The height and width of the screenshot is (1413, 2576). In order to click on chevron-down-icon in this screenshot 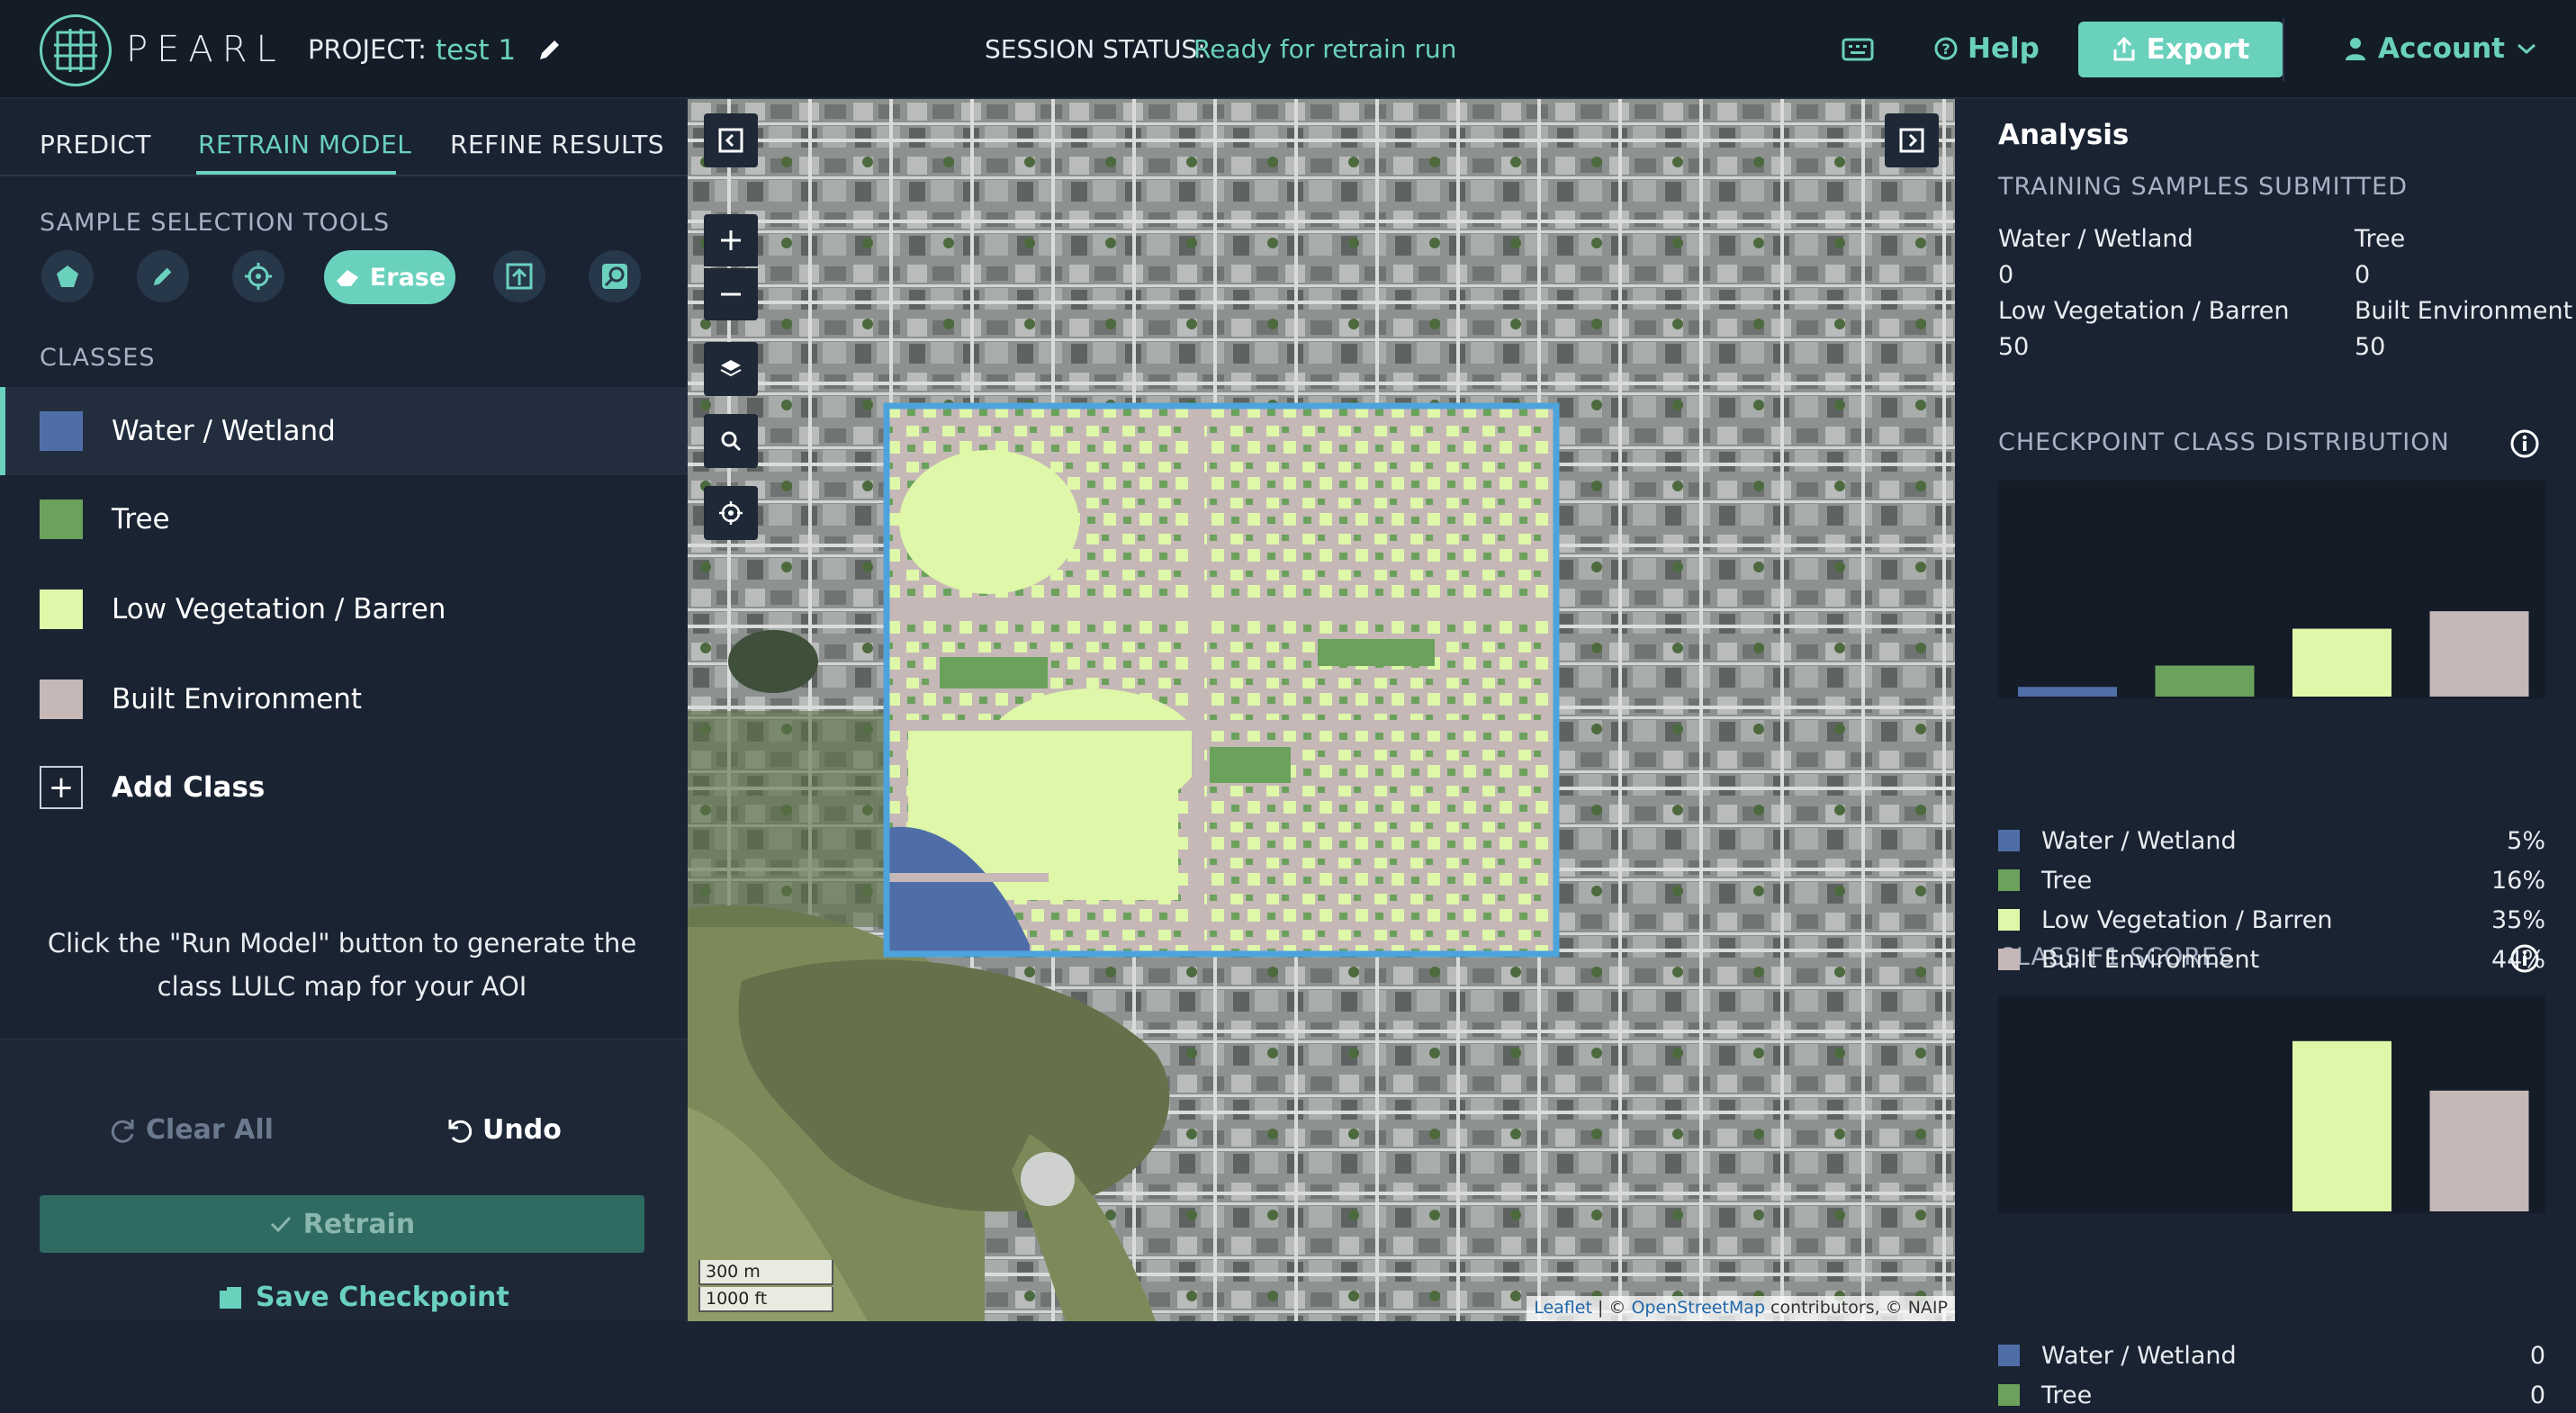, I will do `click(2526, 49)`.